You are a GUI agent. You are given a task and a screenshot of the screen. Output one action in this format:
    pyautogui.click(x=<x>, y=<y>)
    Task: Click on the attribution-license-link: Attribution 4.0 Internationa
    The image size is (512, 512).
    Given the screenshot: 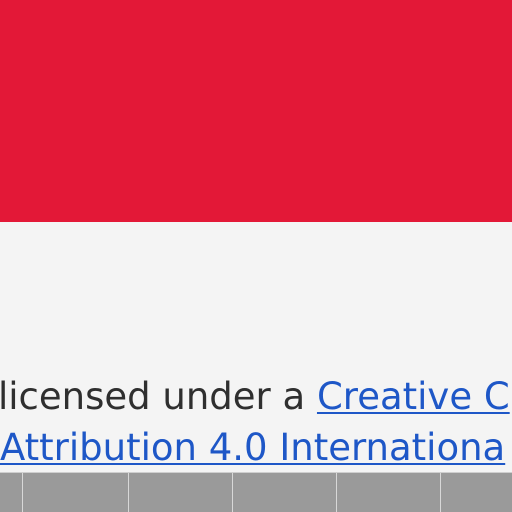 What is the action you would take?
    pyautogui.click(x=252, y=447)
    